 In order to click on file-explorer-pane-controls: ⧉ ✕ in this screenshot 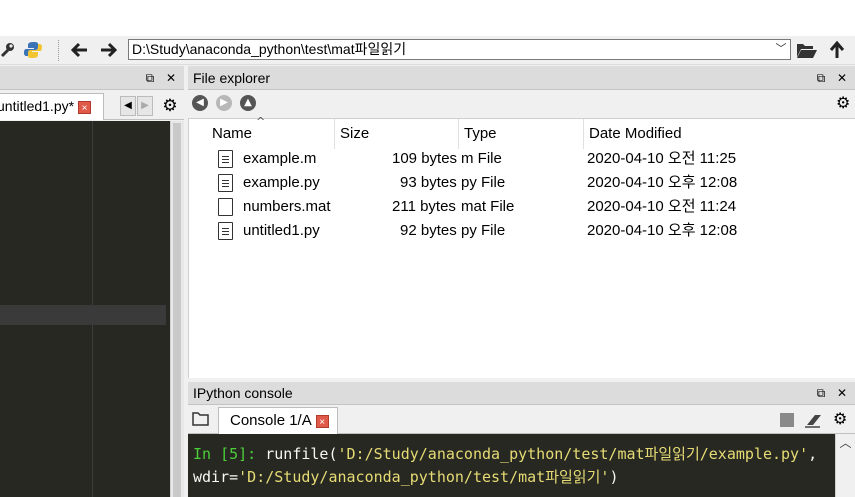, I will do `click(834, 78)`.